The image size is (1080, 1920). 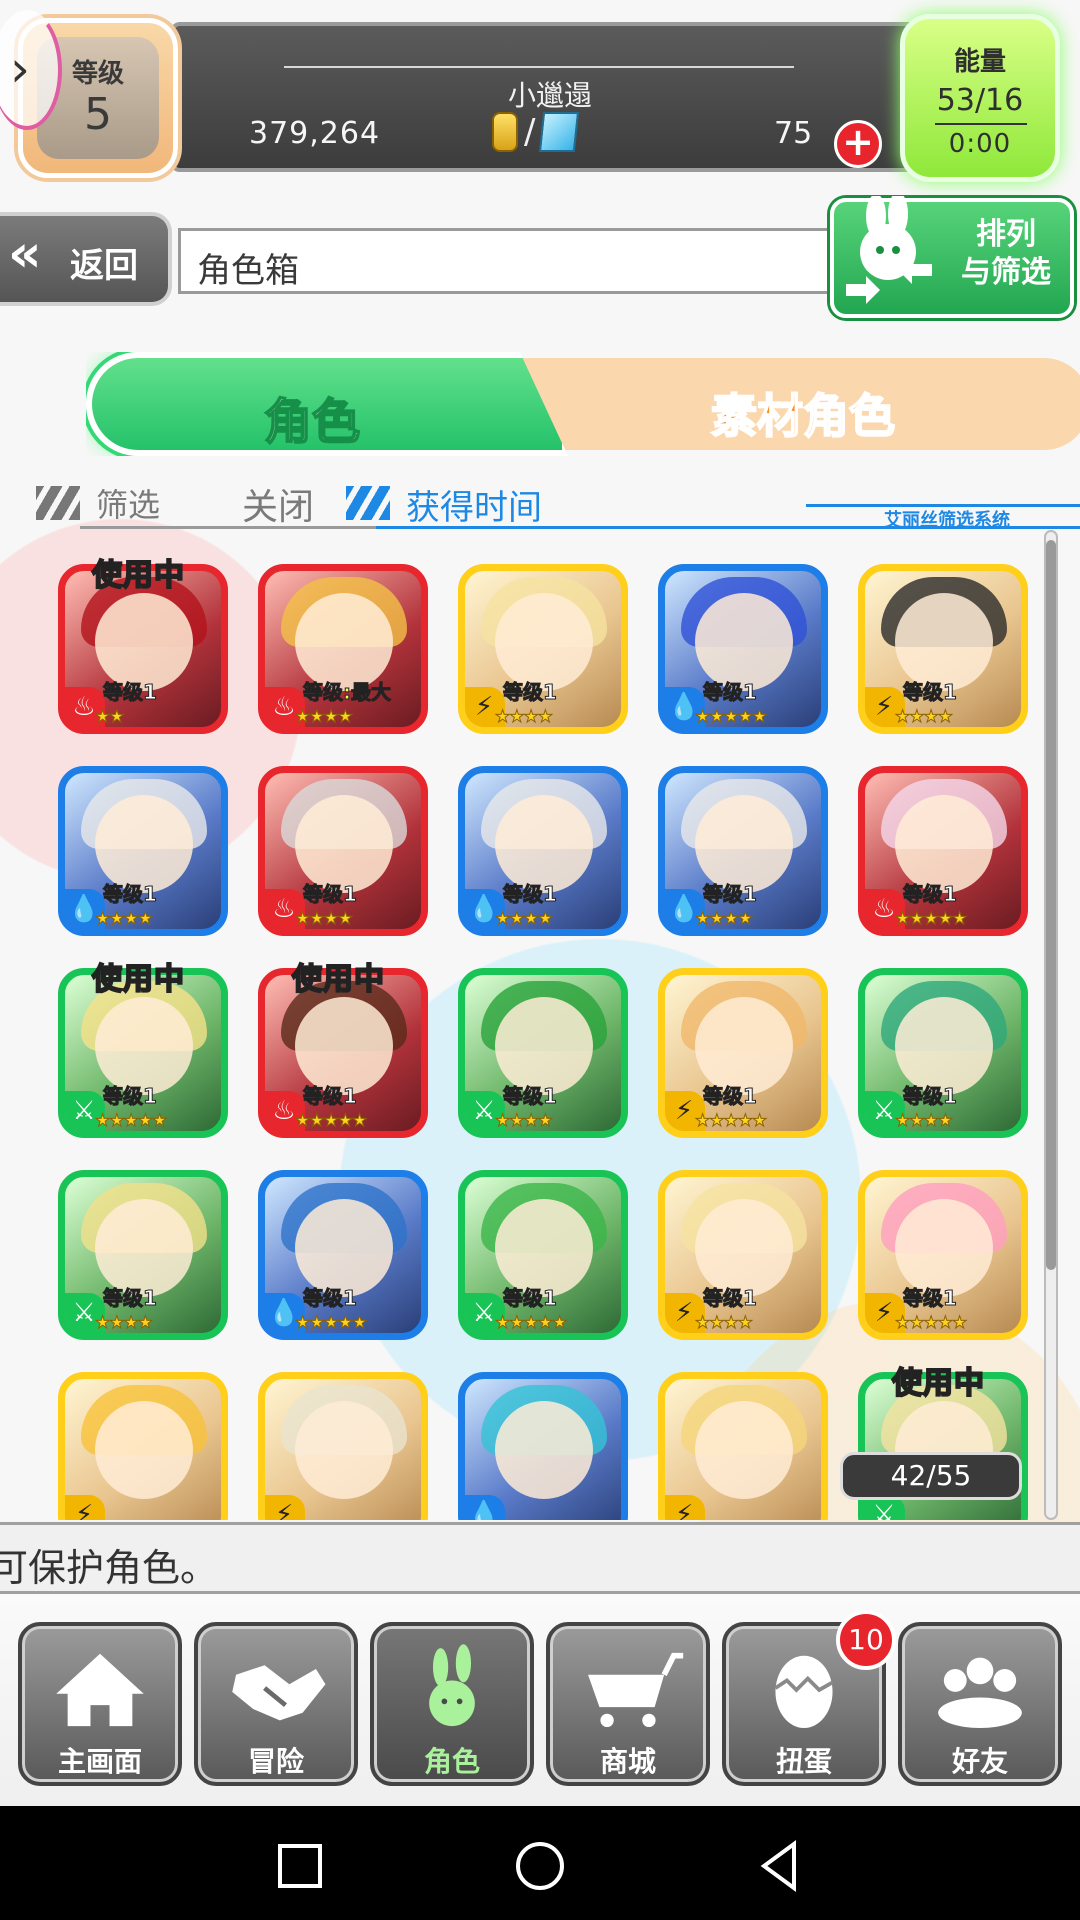 I want to click on sort-order-button: 获得时间, so click(x=474, y=504).